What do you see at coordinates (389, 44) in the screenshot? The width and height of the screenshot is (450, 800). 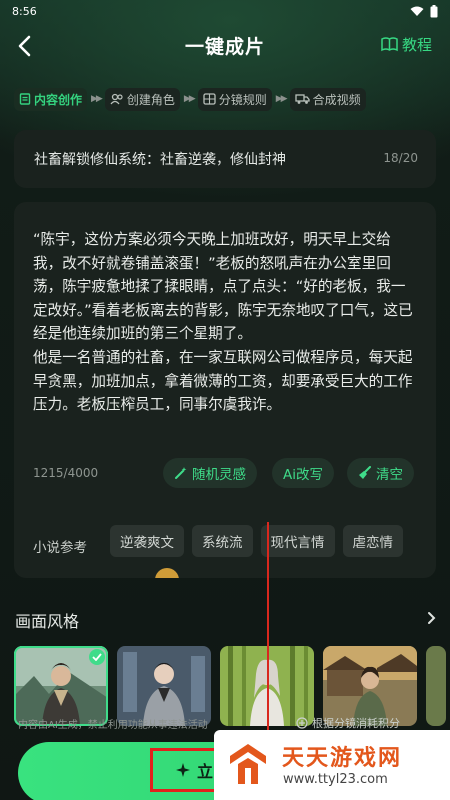 I see `book-icon` at bounding box center [389, 44].